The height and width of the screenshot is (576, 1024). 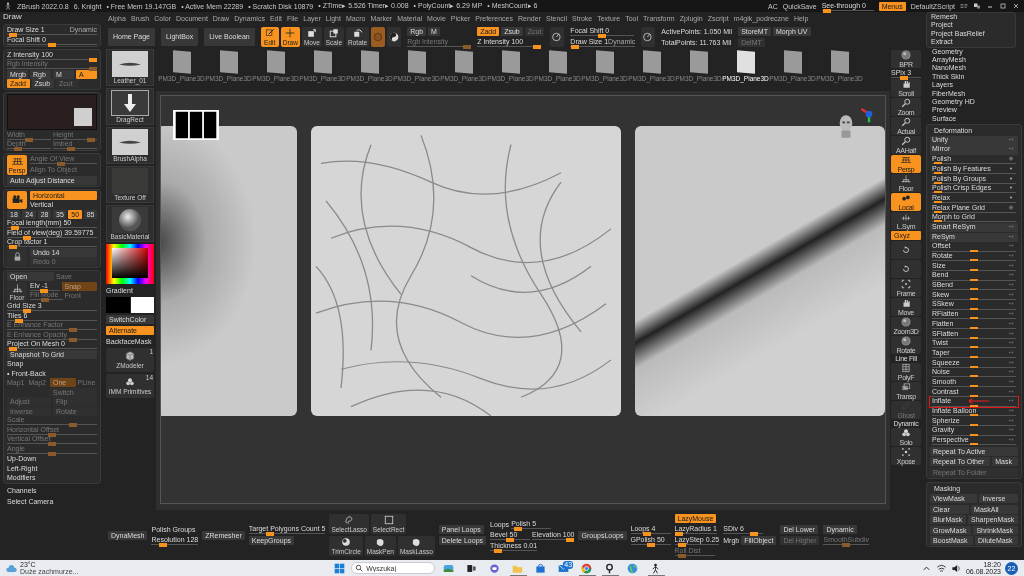 I want to click on pencil-icon, so click(x=906, y=406).